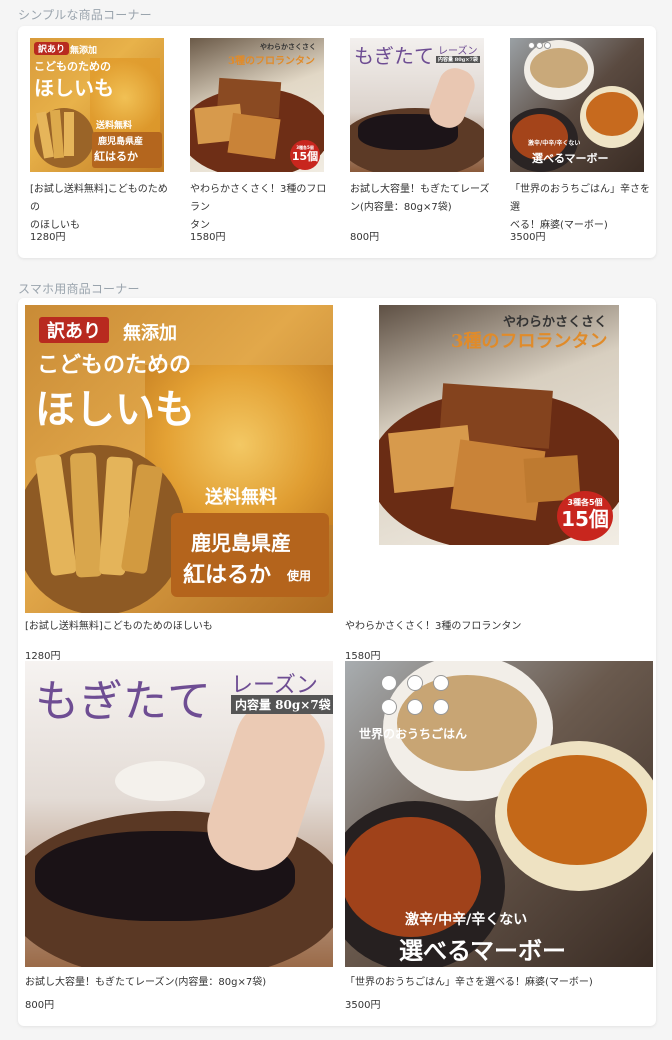 The width and height of the screenshot is (672, 1040). What do you see at coordinates (299, 576) in the screenshot?
I see `image-text: 使用` at bounding box center [299, 576].